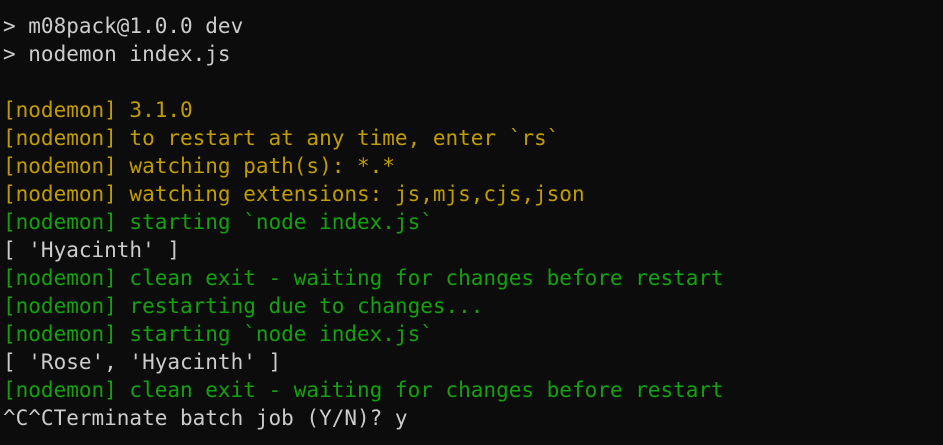 The image size is (943, 445). I want to click on nodemon-info-line: [nodemon] watching path(s): *.*, so click(199, 166).